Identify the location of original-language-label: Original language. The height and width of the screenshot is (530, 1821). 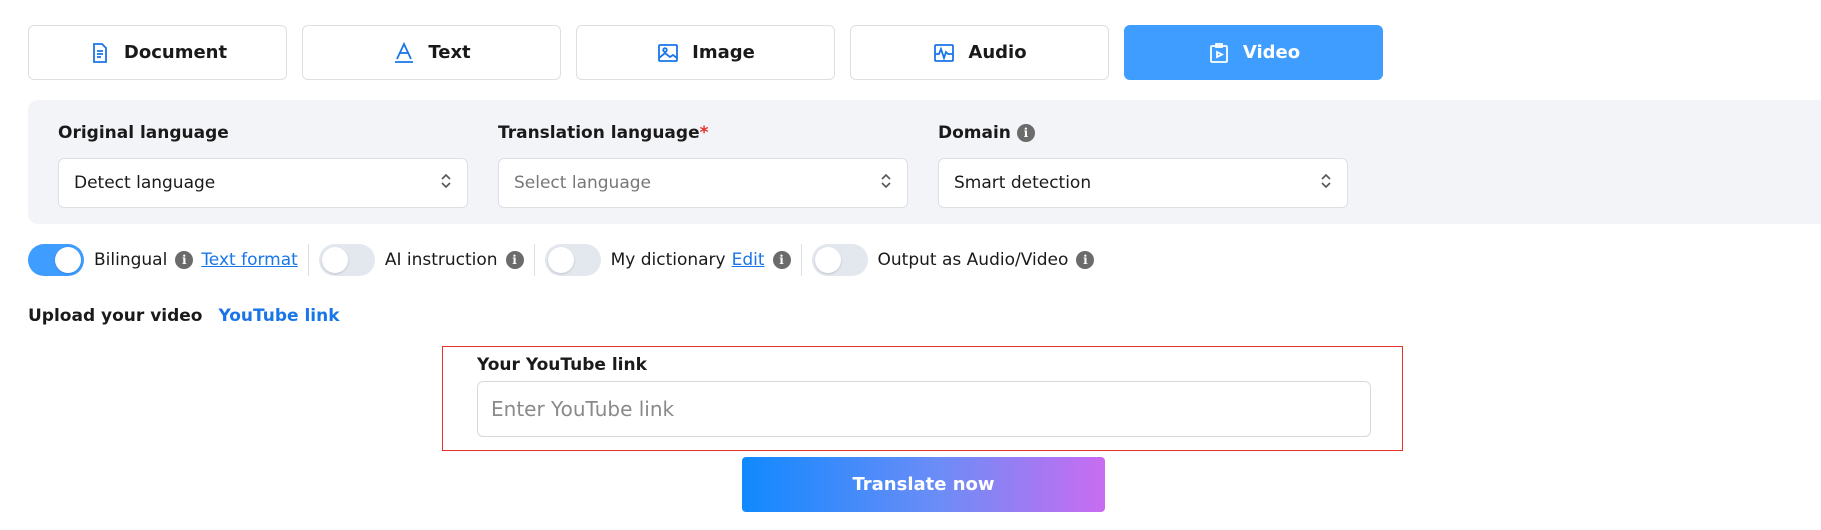
(263, 133).